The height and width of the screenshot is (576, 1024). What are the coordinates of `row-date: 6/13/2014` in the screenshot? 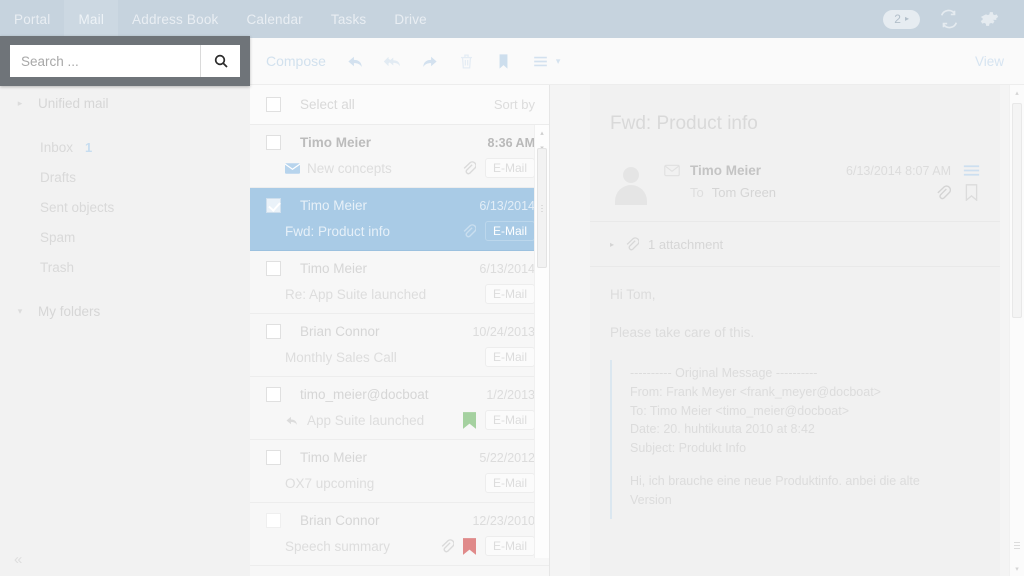 It's located at (507, 205).